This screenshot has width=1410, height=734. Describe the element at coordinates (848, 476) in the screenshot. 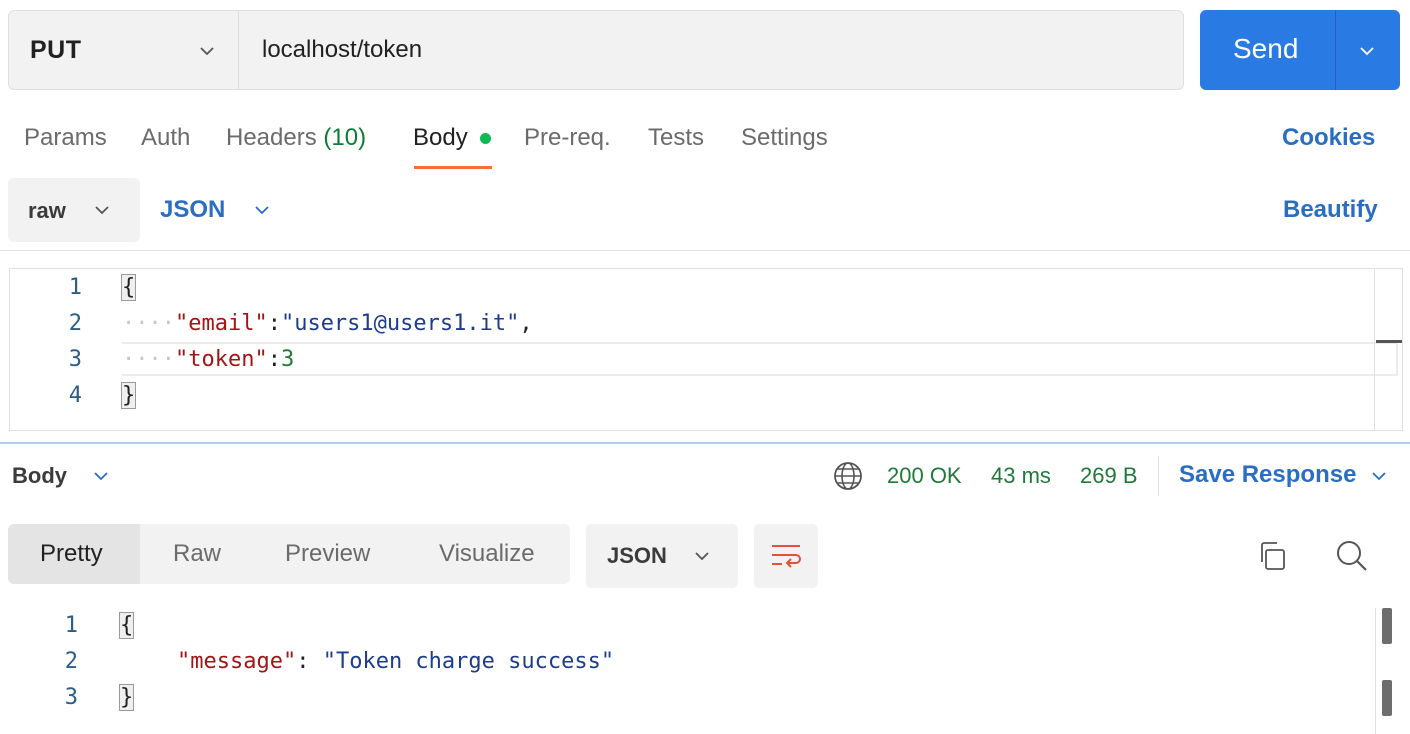

I see `globe-icon` at that location.